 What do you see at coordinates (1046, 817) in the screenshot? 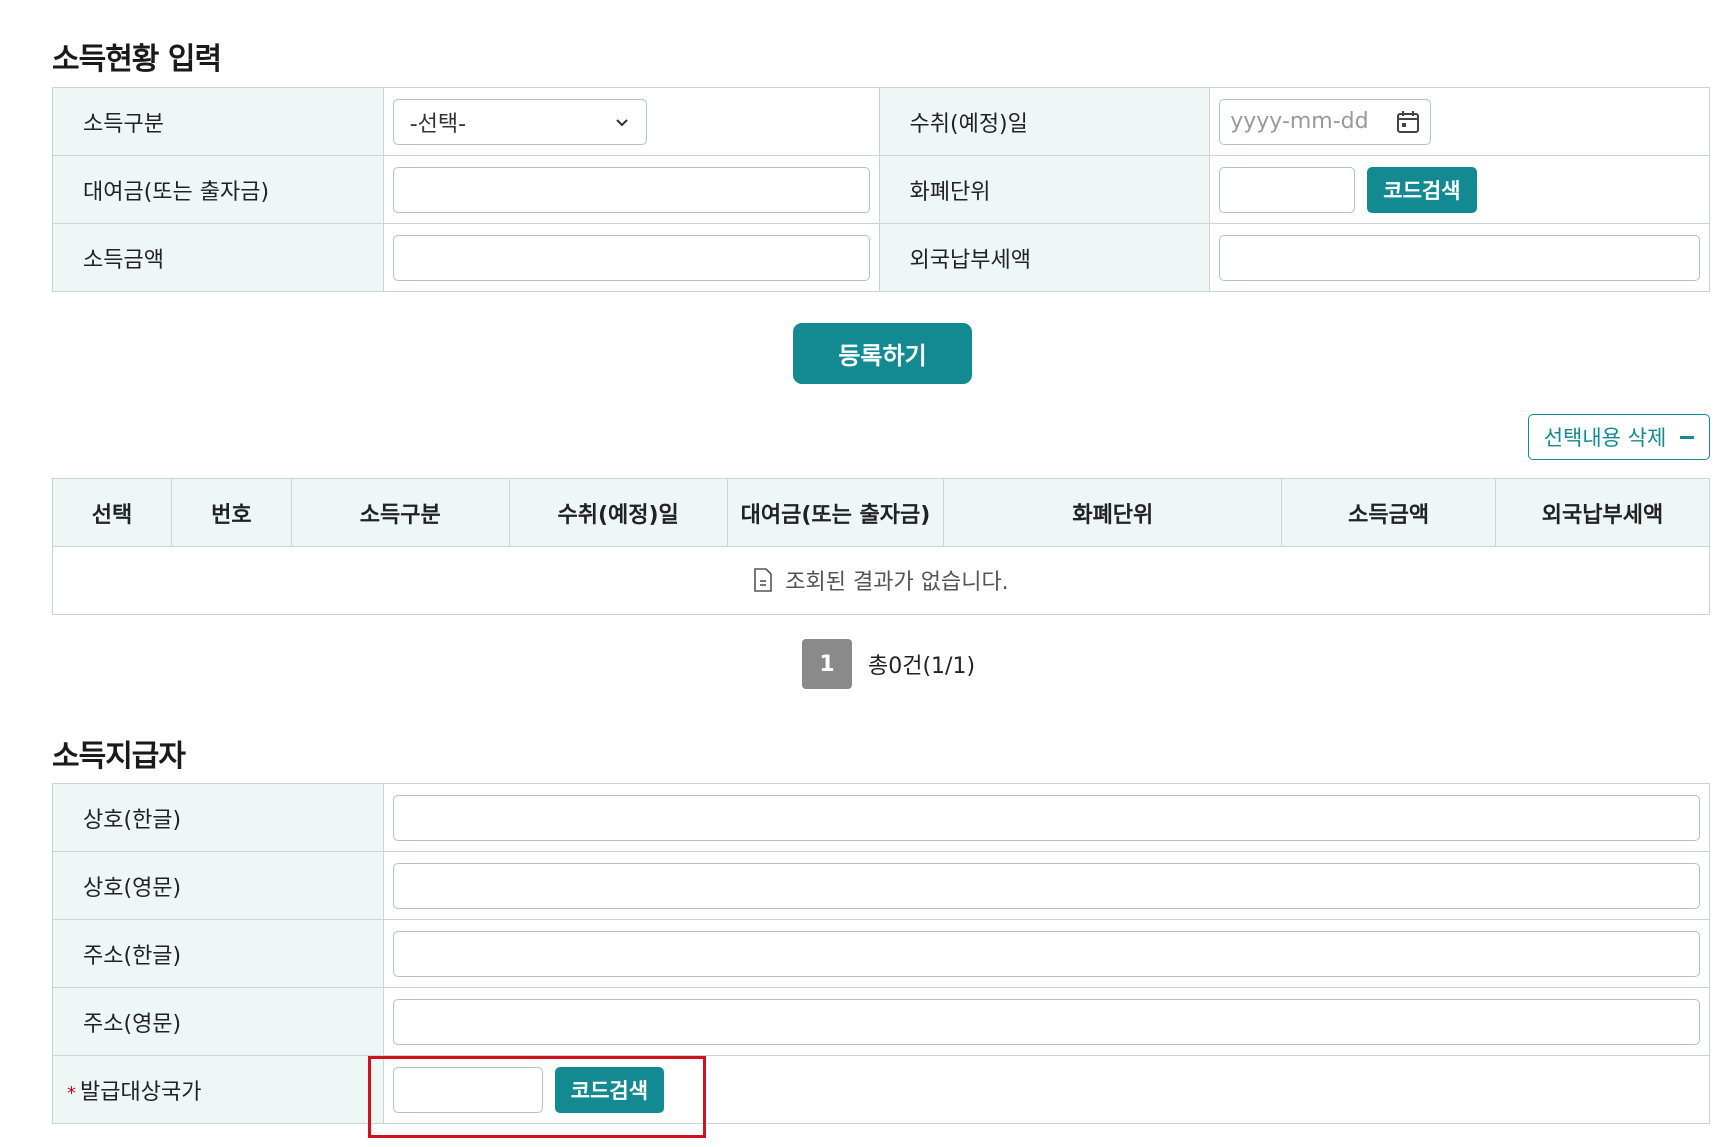
I see `name-kr-input` at bounding box center [1046, 817].